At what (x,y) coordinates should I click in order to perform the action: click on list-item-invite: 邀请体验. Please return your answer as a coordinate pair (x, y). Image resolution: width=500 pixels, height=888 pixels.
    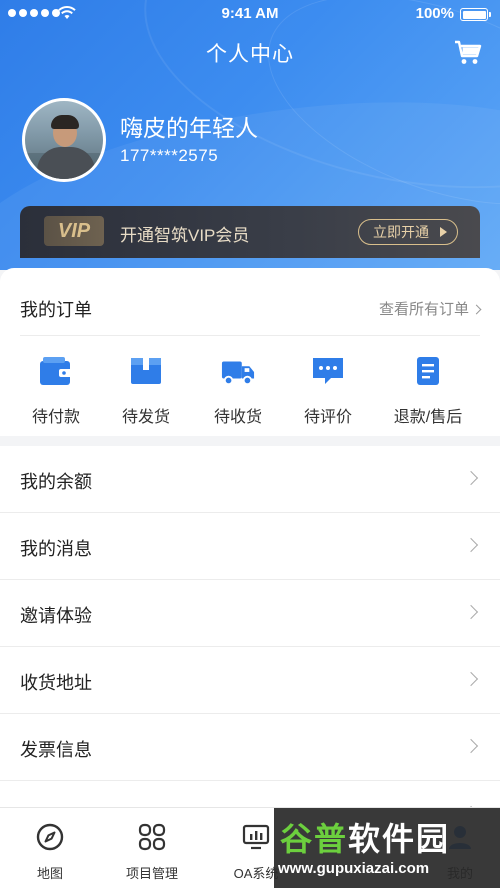
    Looking at the image, I should click on (250, 613).